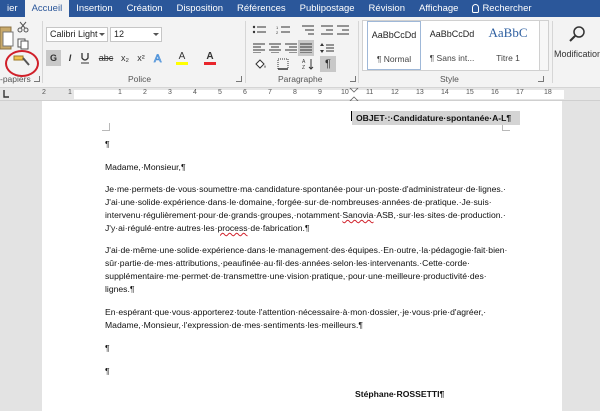 This screenshot has width=600, height=411. I want to click on underline-button, so click(85, 58).